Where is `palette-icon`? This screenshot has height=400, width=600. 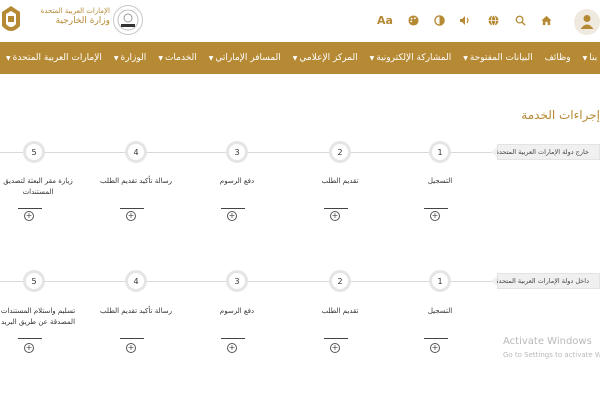 palette-icon is located at coordinates (413, 20).